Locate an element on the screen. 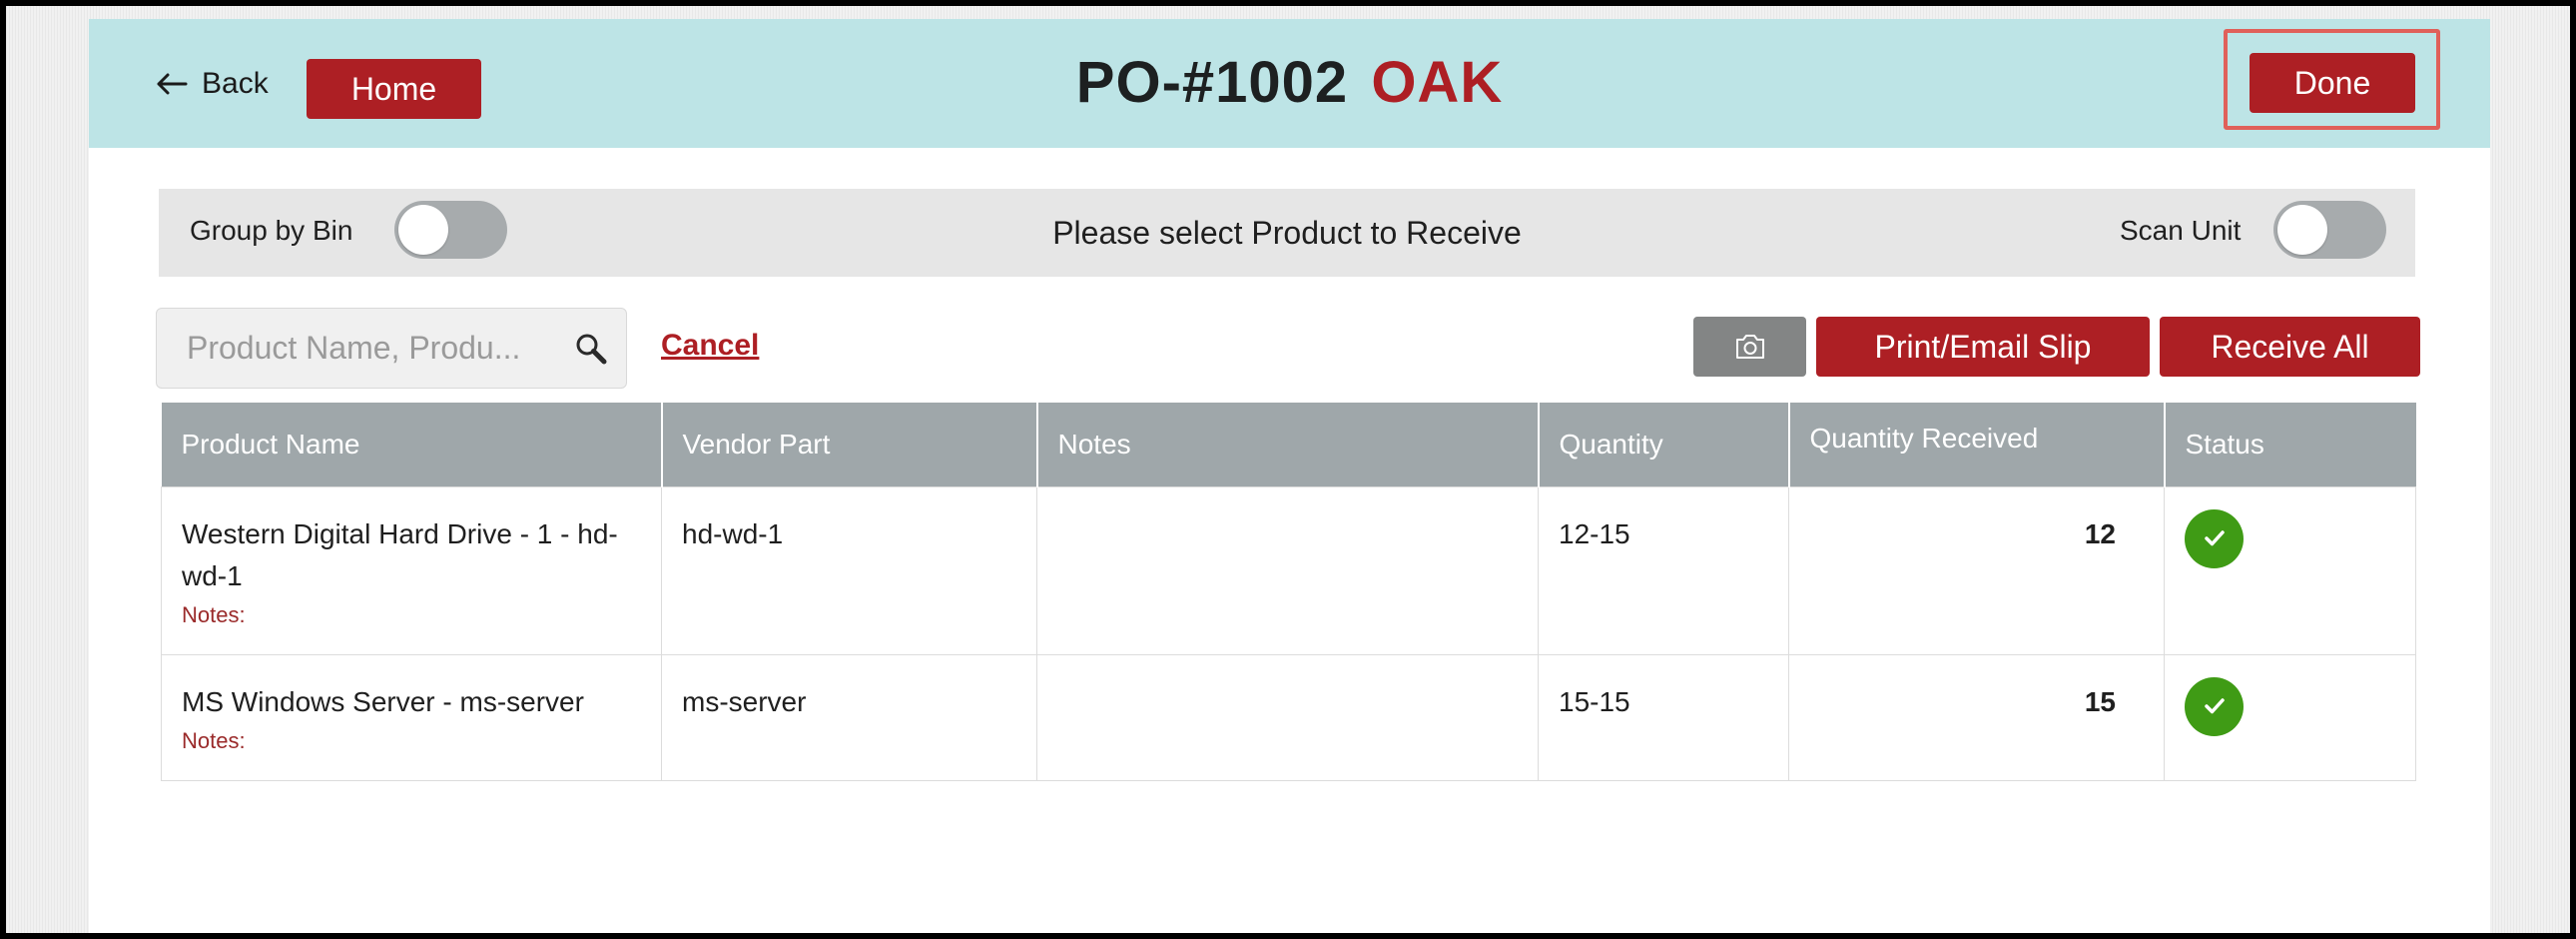 The height and width of the screenshot is (939, 2576). instruction-text: Please select Product to Receive is located at coordinates (1287, 233).